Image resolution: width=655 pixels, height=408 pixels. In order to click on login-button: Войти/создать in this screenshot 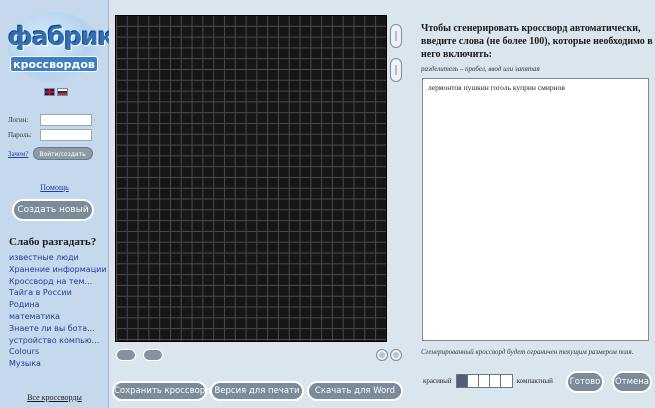, I will do `click(62, 153)`.